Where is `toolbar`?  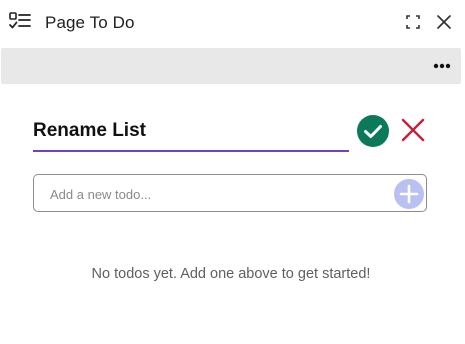 toolbar is located at coordinates (231, 66).